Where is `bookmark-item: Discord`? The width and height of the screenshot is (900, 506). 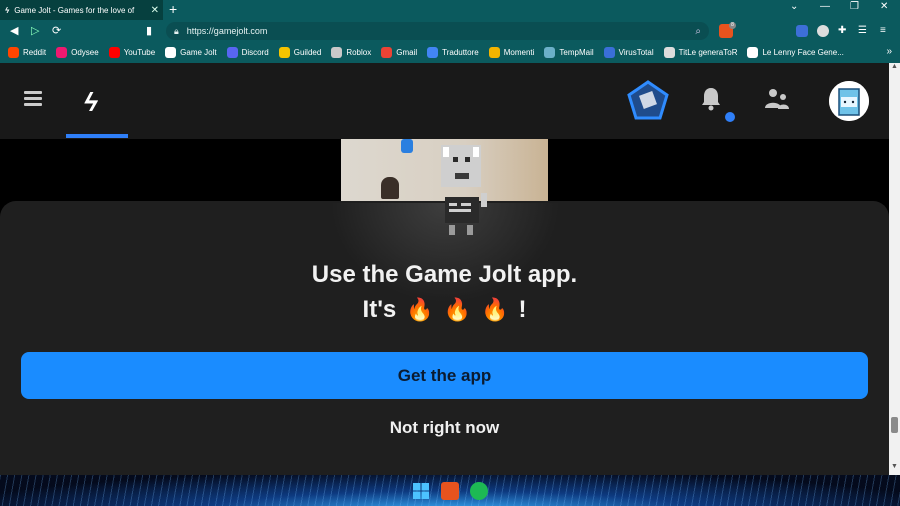
bookmark-item: Discord is located at coordinates (247, 52).